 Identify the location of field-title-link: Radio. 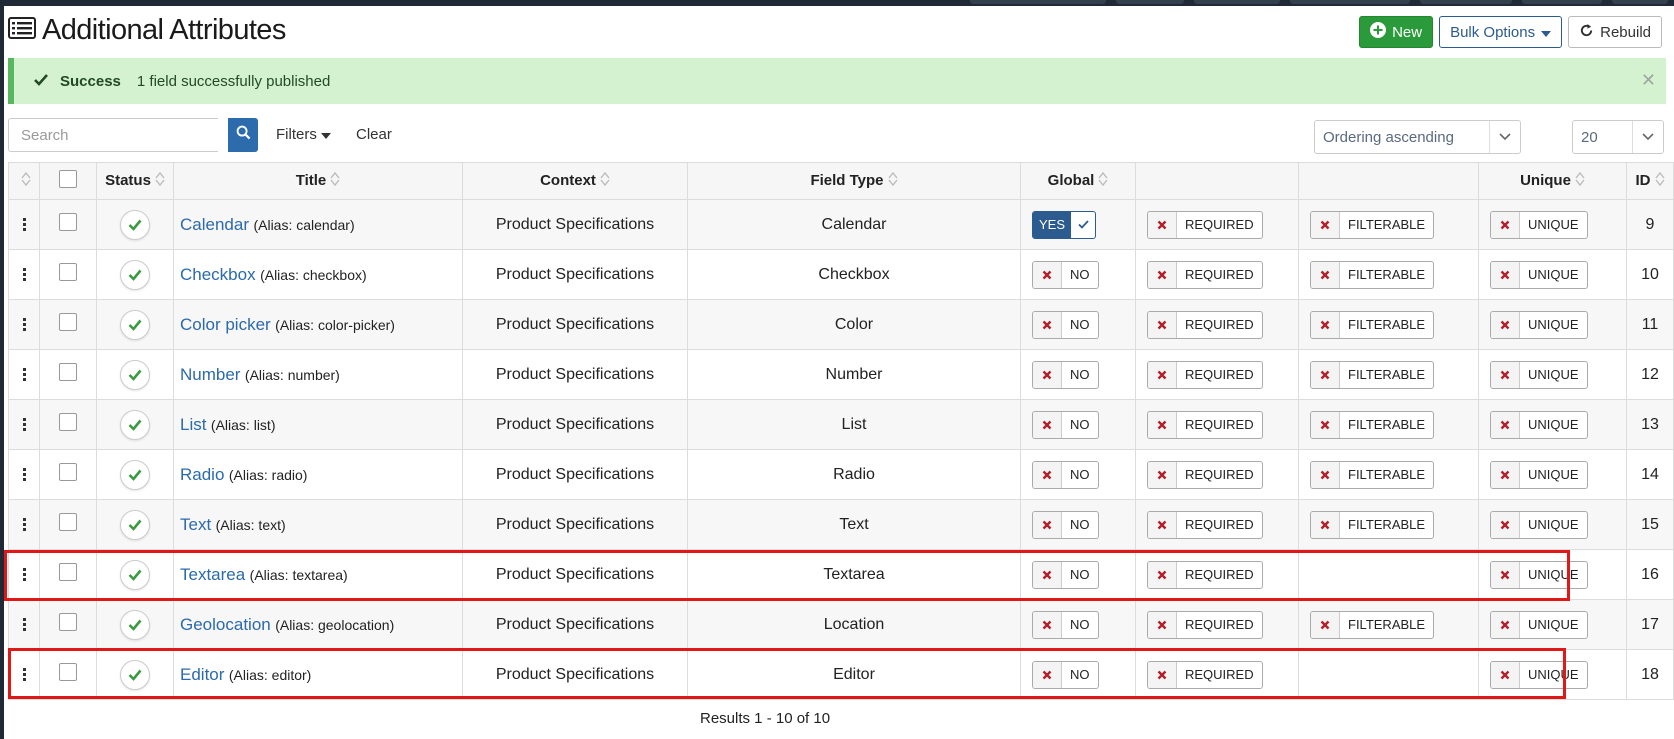
(202, 474).